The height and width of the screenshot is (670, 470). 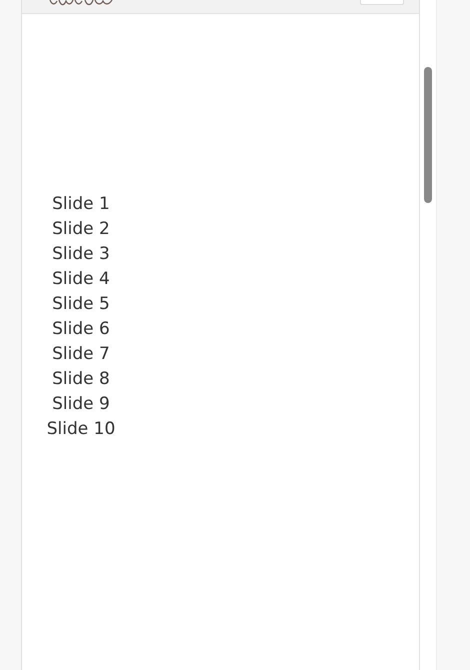 What do you see at coordinates (81, 3) in the screenshot?
I see `logo-icon` at bounding box center [81, 3].